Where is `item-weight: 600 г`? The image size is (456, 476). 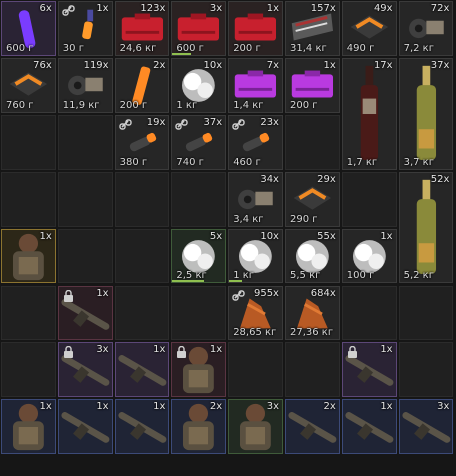 item-weight: 600 г is located at coordinates (20, 48).